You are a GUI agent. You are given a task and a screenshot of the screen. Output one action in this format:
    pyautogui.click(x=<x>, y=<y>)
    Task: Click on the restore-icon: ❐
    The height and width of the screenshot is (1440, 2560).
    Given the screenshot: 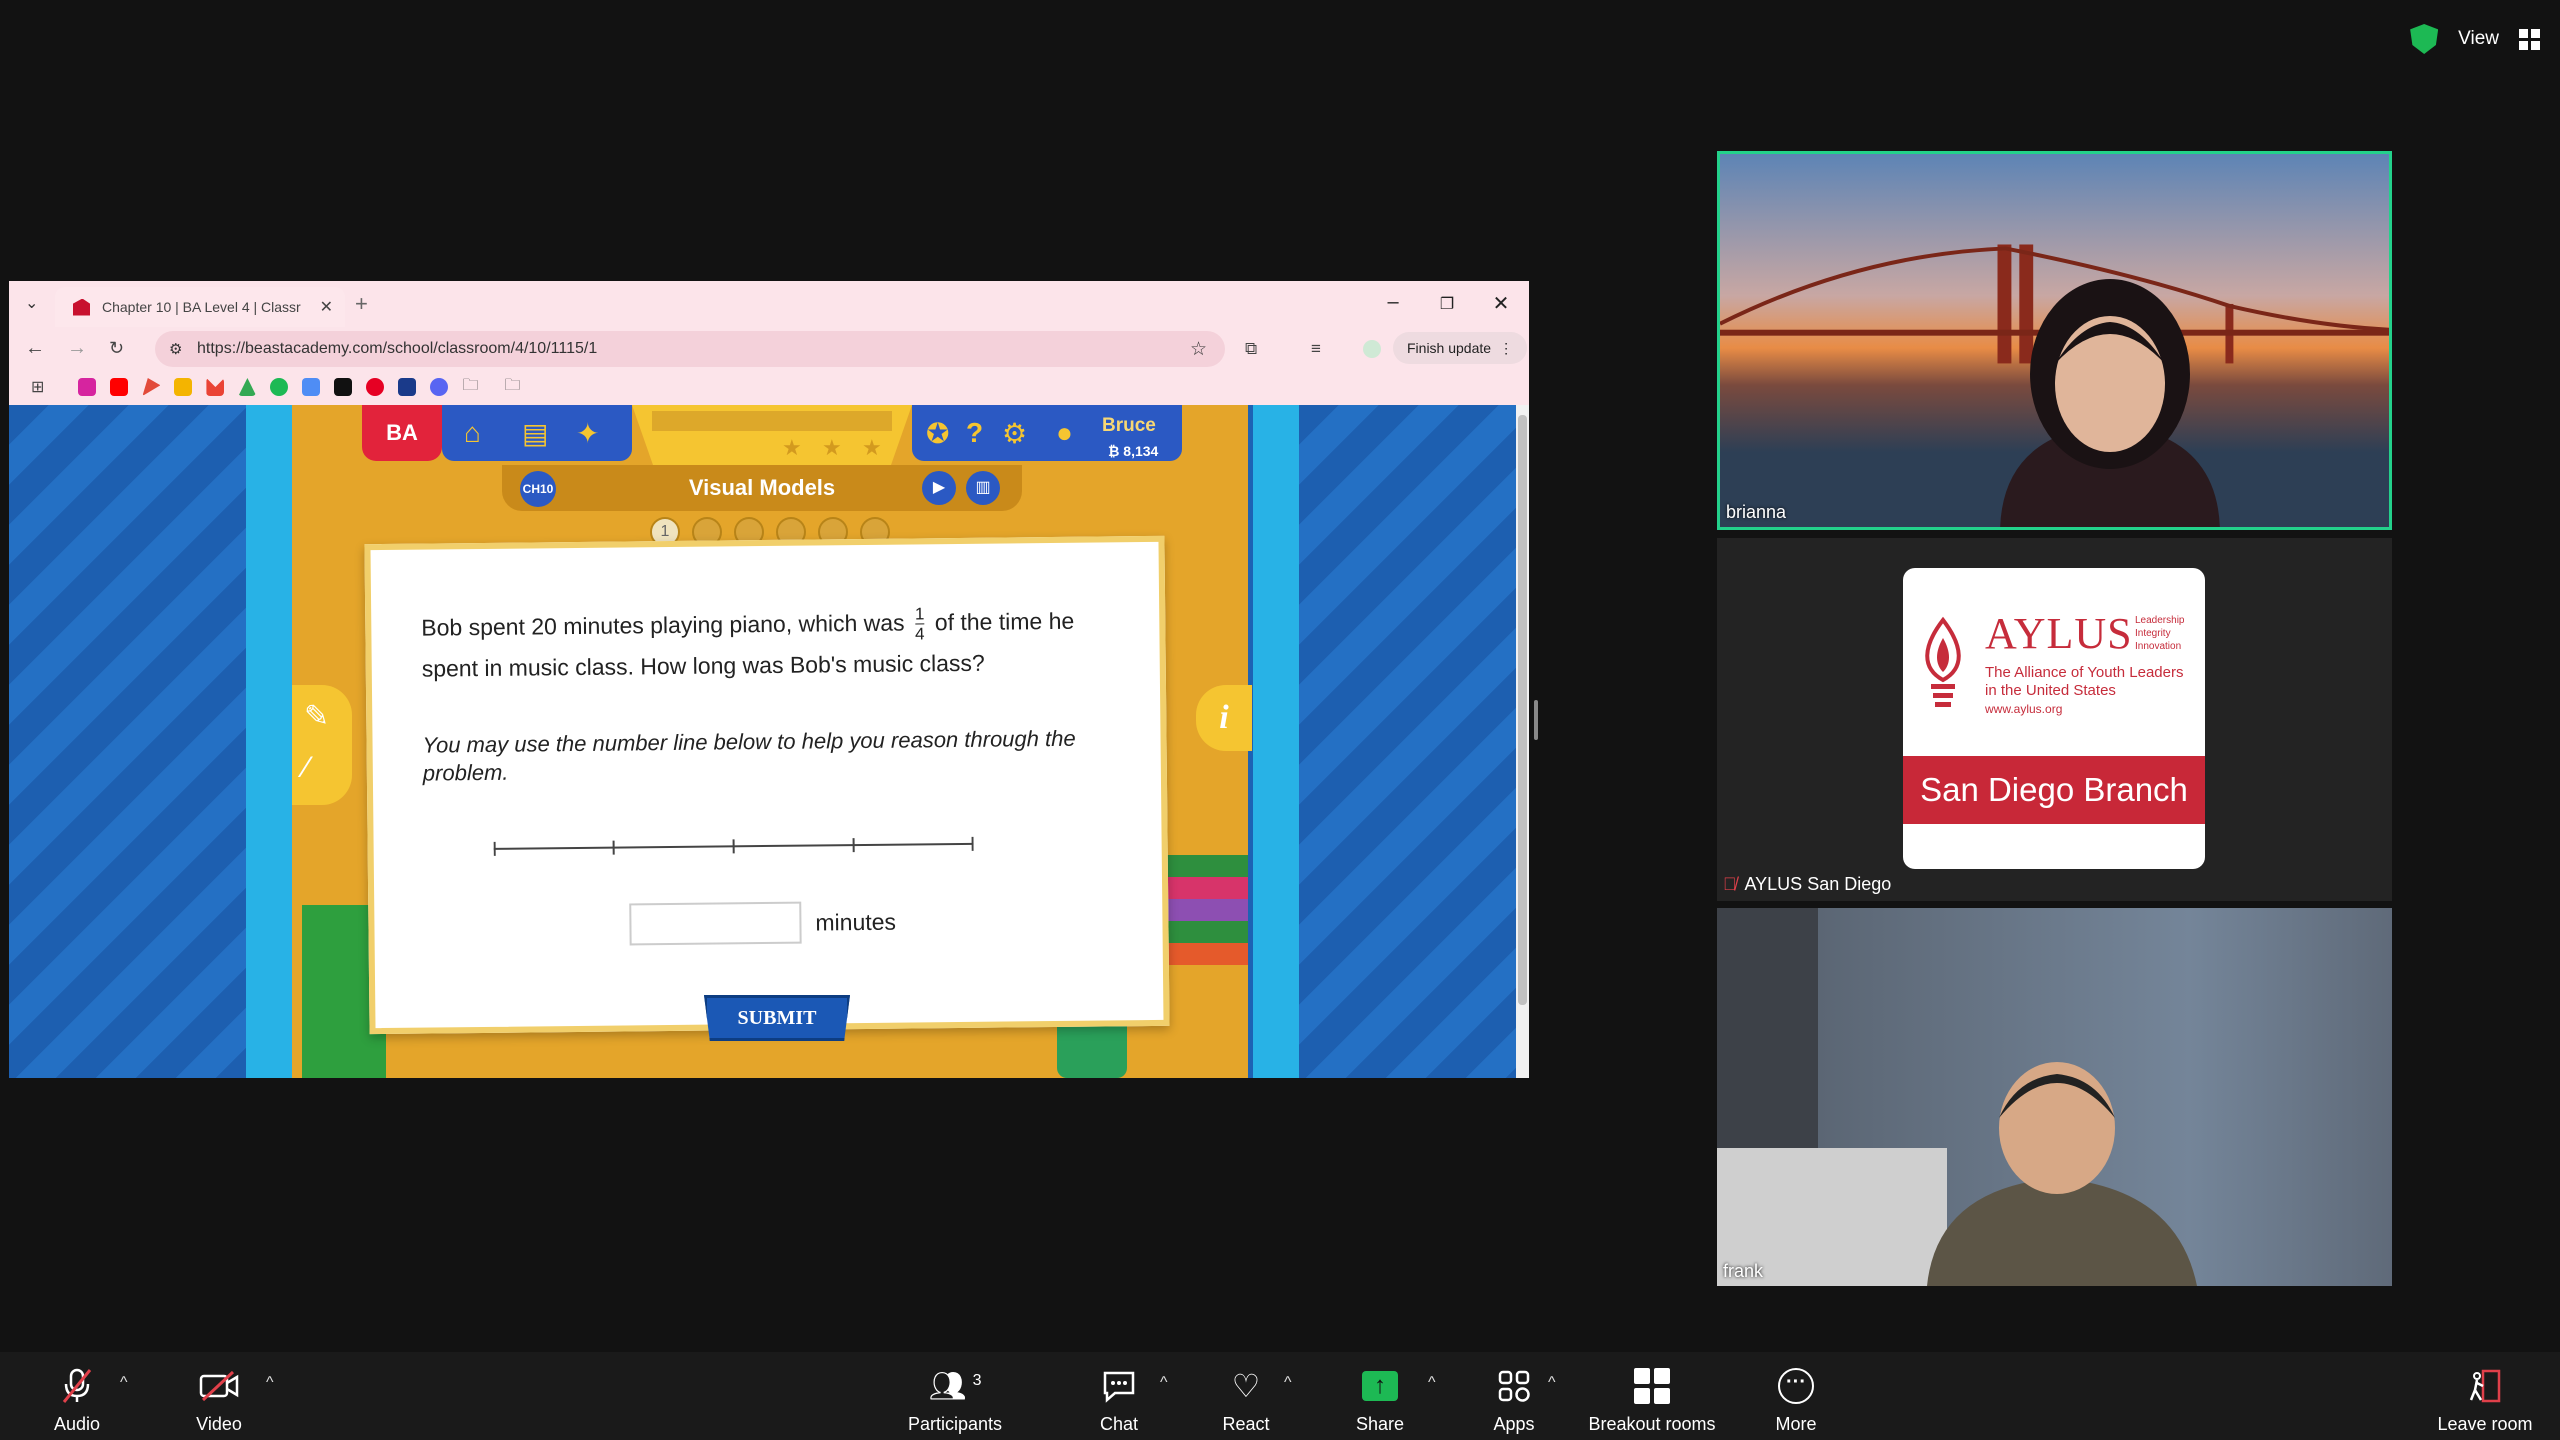 What is the action you would take?
    pyautogui.click(x=1447, y=304)
    